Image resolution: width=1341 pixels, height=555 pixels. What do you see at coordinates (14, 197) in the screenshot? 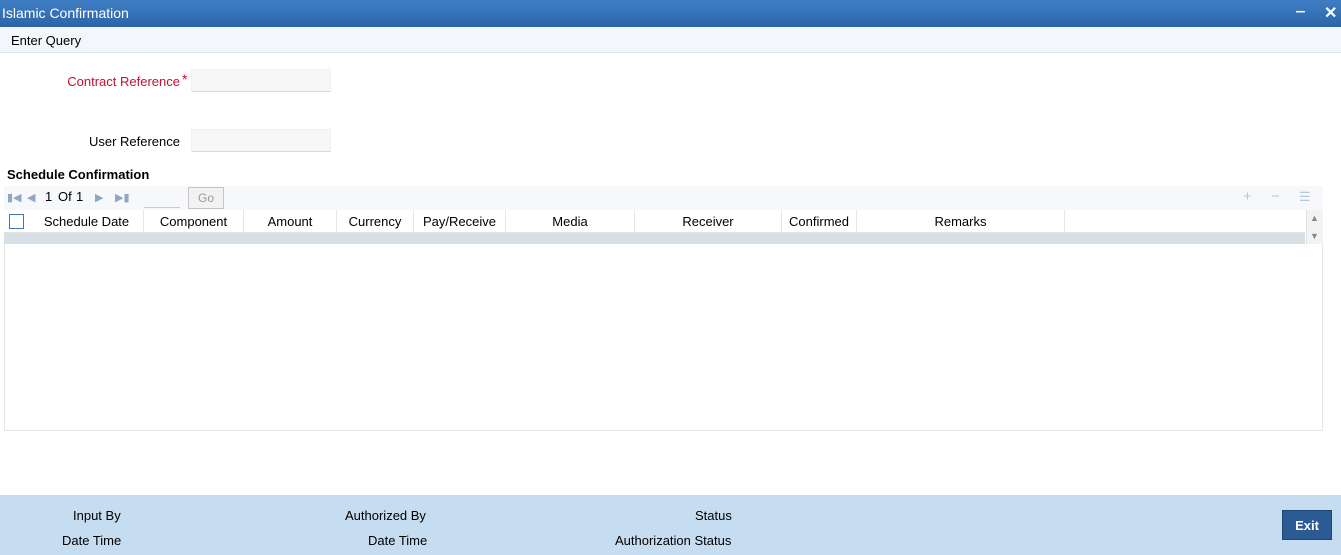
I see `first-page-icon: ▮◀` at bounding box center [14, 197].